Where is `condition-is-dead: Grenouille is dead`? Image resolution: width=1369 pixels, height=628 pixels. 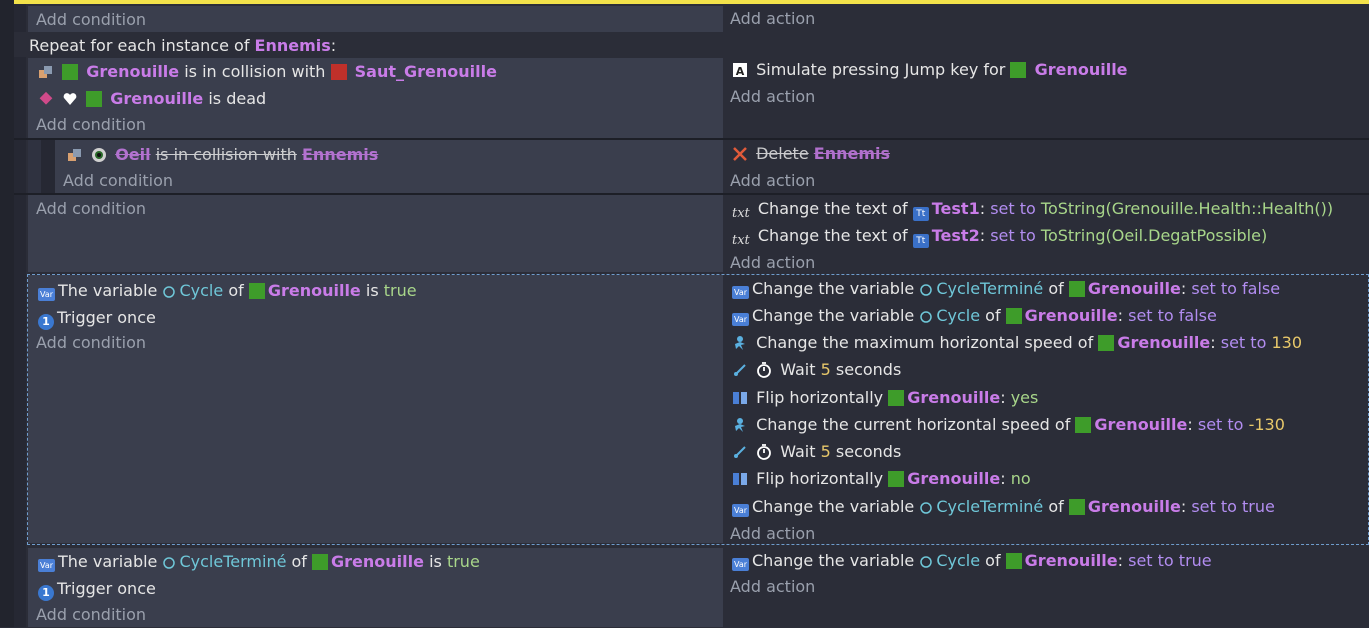
condition-is-dead: Grenouille is dead is located at coordinates (152, 99).